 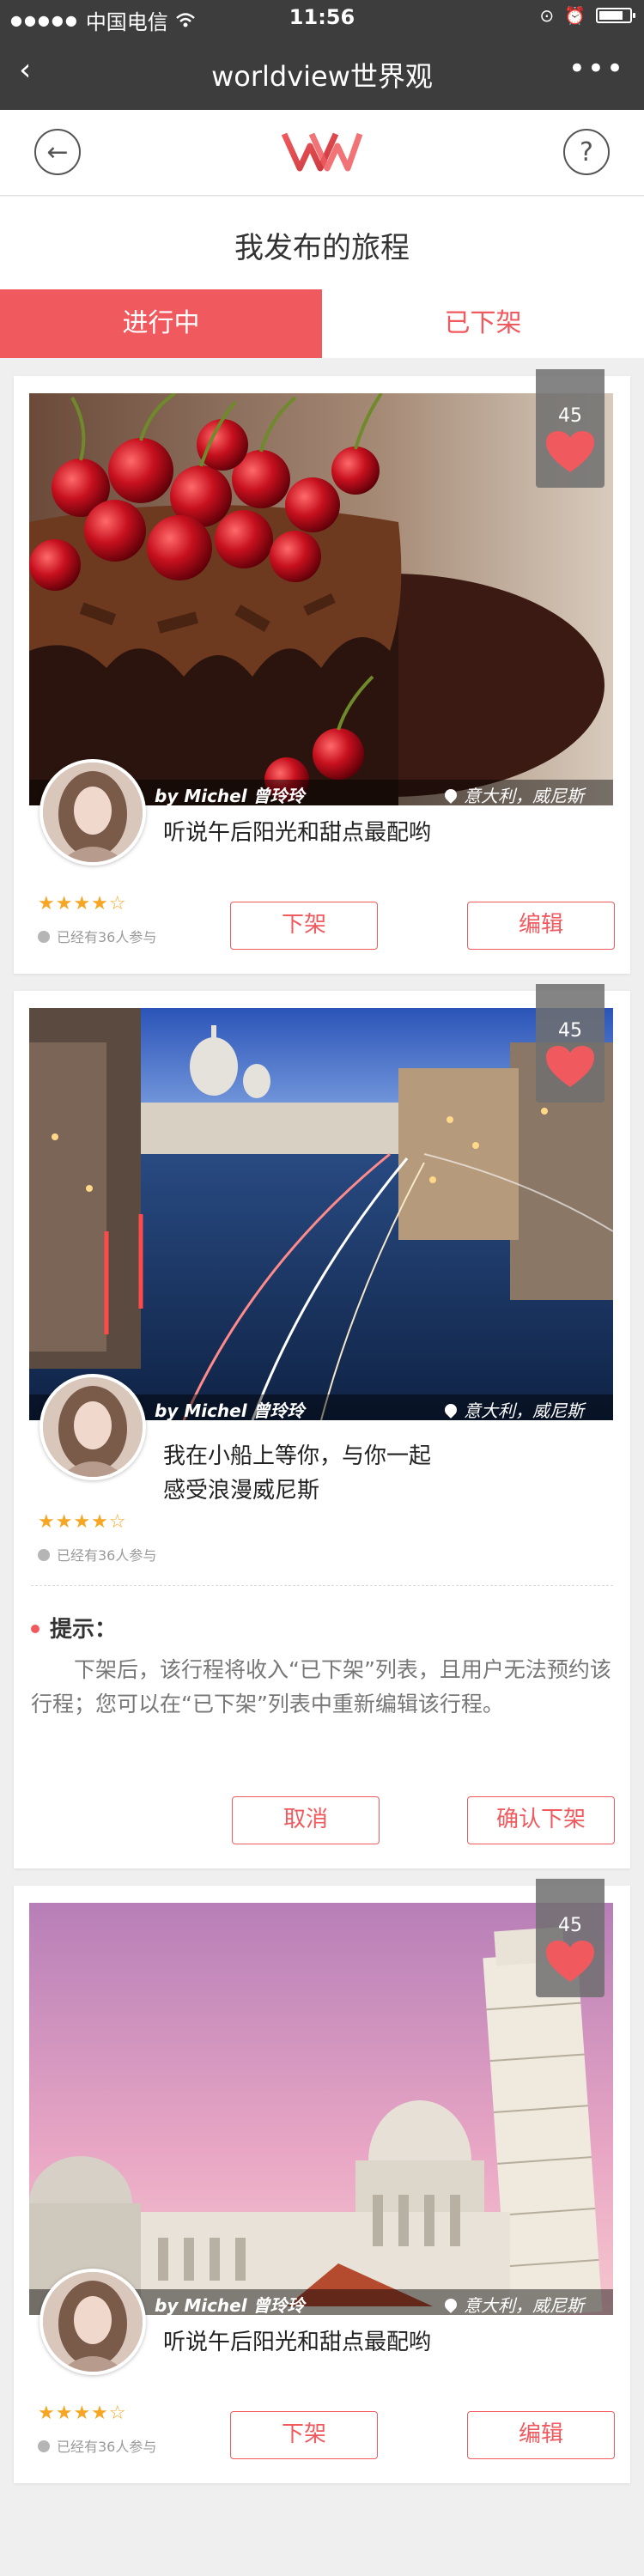 I want to click on cherry-cake-image, so click(x=321, y=599).